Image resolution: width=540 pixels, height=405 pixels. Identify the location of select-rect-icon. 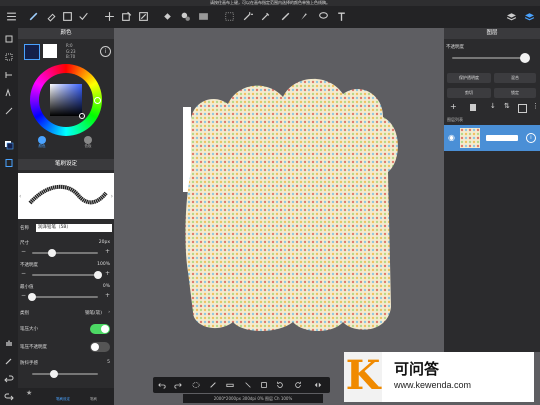
(229, 16).